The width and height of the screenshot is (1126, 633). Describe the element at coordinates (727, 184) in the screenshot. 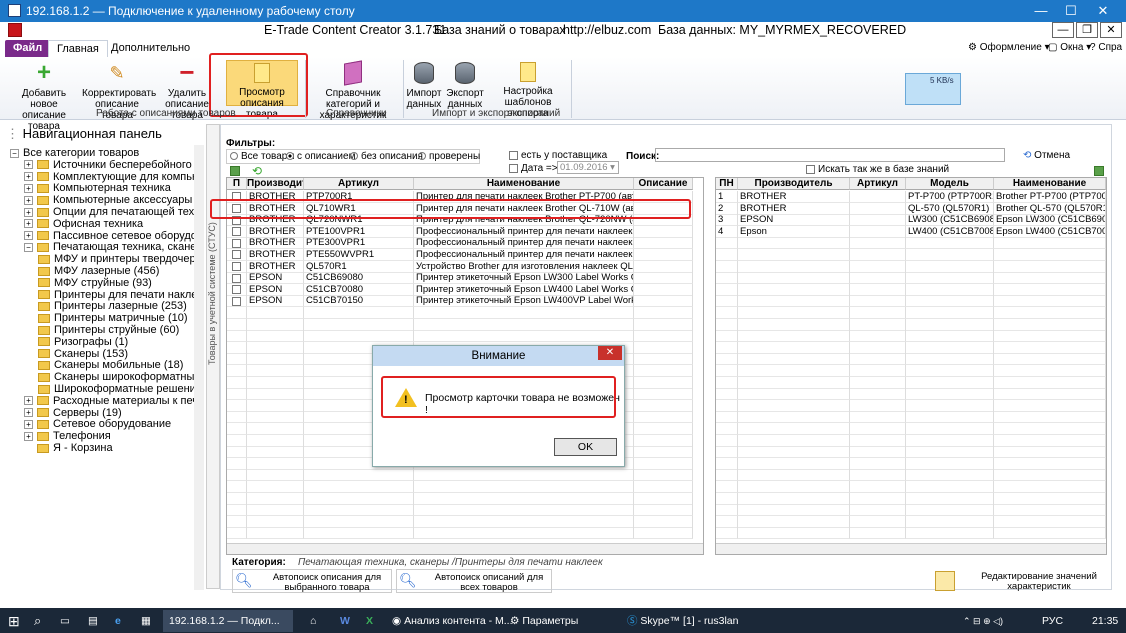

I see `column-header: ПН` at that location.